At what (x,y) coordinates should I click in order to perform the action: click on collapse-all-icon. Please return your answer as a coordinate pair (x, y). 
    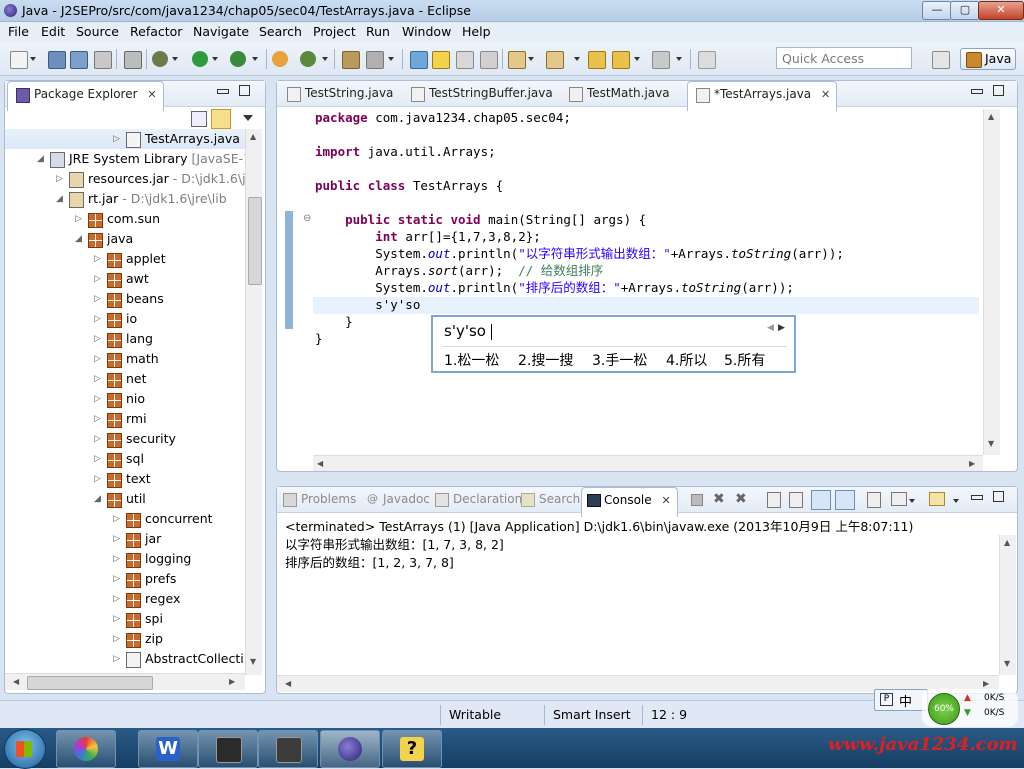
    Looking at the image, I should click on (199, 119).